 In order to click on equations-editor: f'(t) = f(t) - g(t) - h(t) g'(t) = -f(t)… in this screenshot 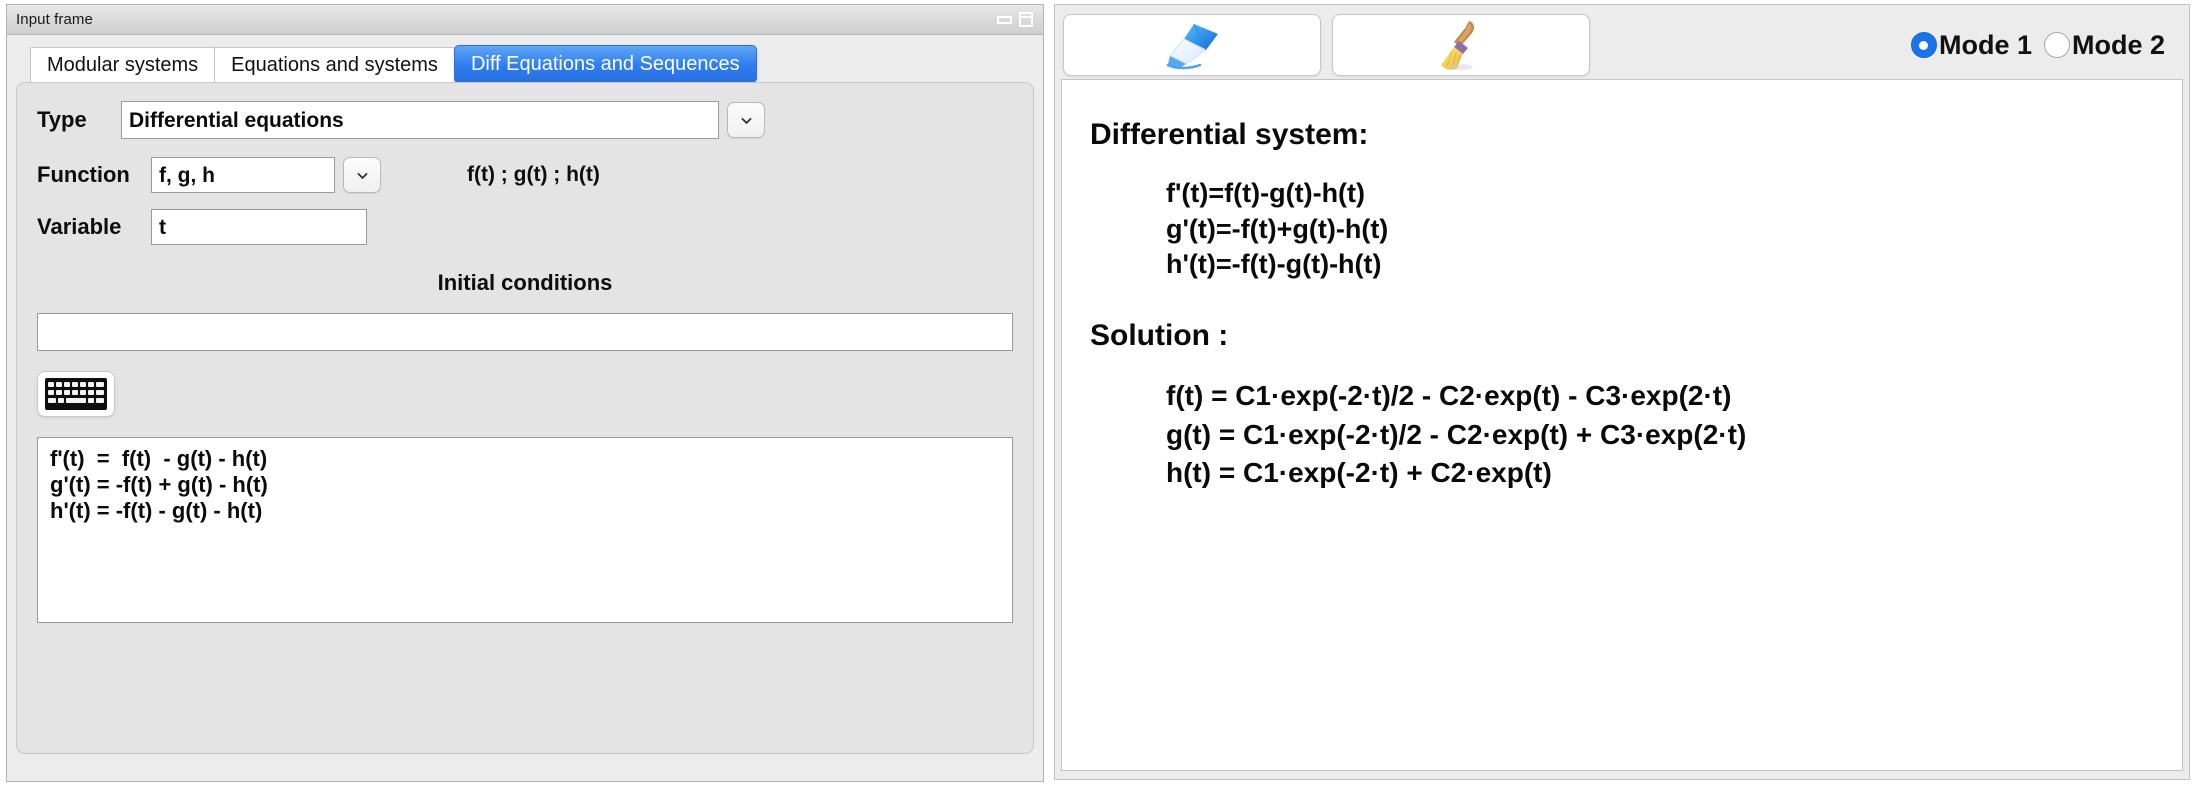, I will do `click(525, 530)`.